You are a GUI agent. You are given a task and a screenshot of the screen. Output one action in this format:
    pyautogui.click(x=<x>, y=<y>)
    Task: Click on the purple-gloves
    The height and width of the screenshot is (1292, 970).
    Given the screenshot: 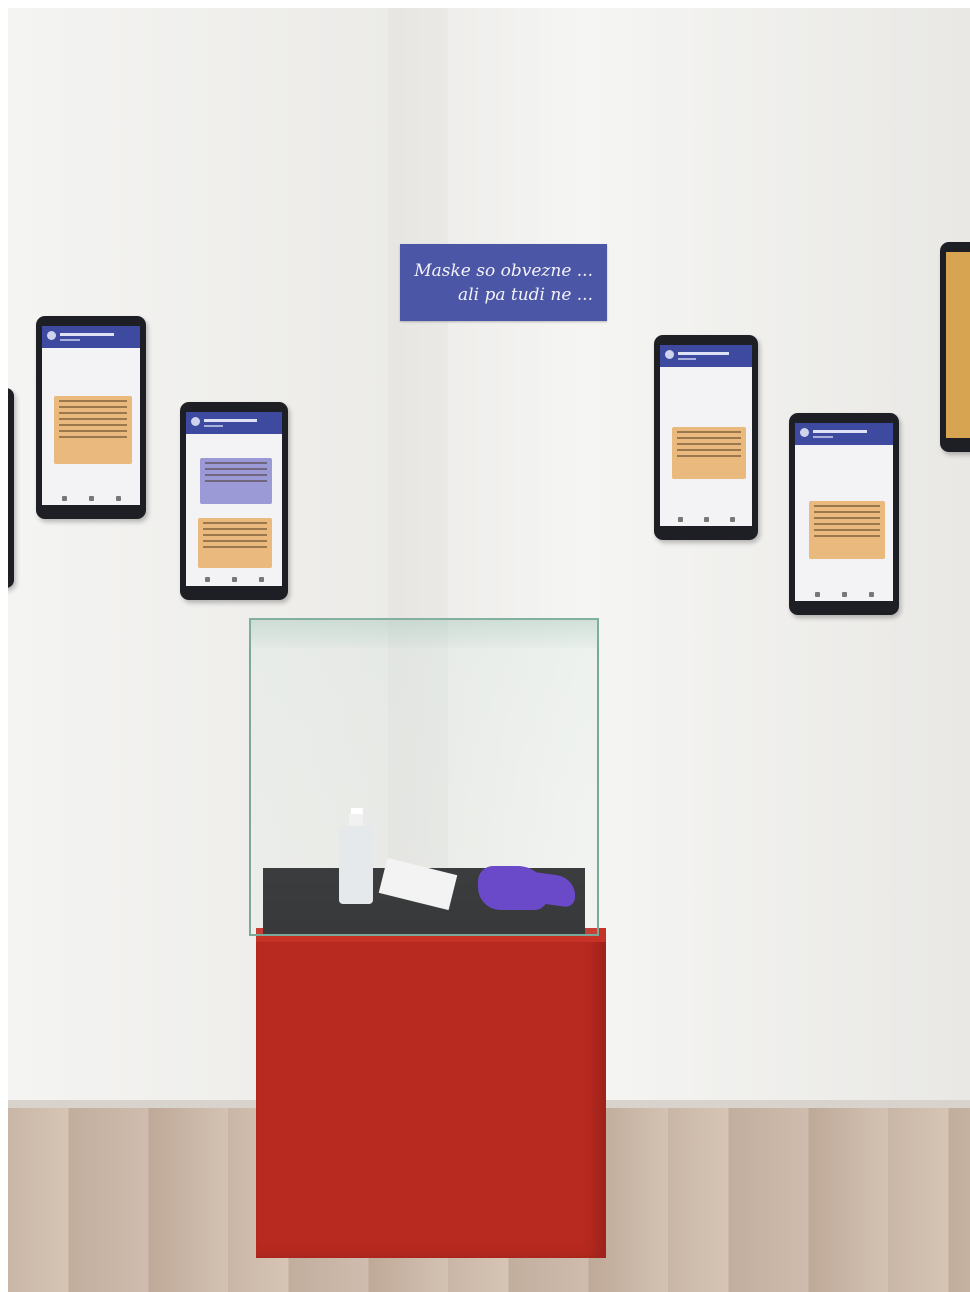 What is the action you would take?
    pyautogui.click(x=528, y=888)
    